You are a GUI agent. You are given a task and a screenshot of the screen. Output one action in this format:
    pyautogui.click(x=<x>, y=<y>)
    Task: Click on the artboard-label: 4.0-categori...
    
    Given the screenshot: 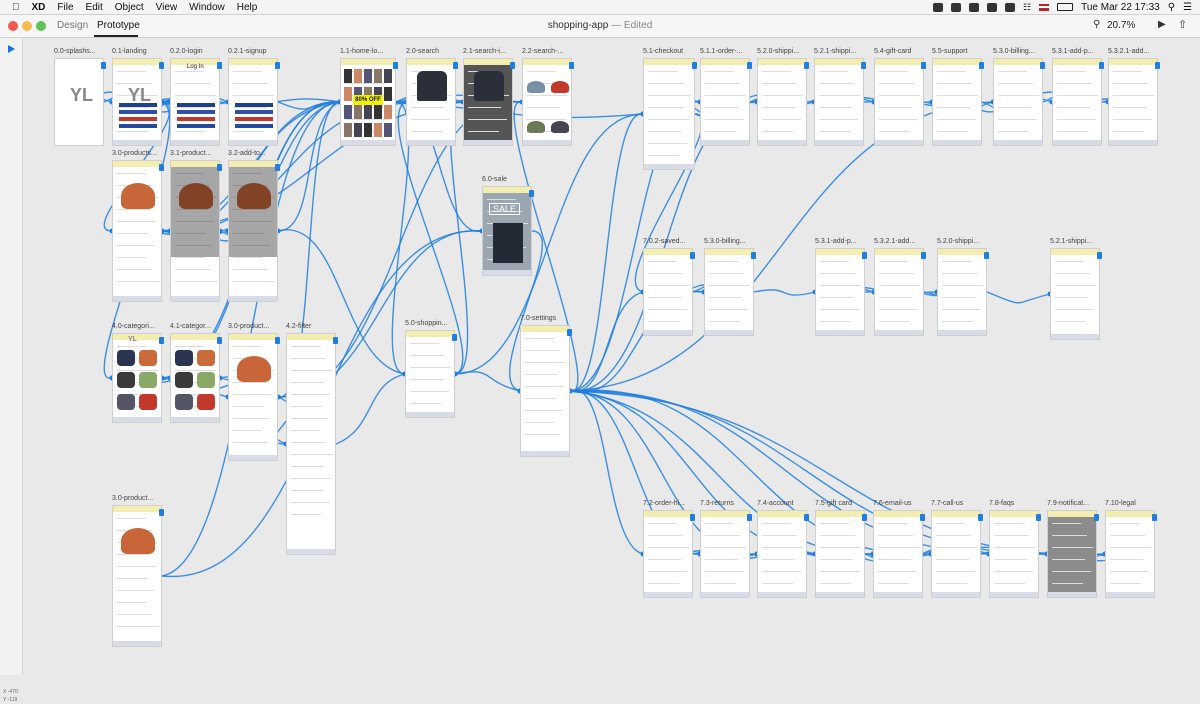 What is the action you would take?
    pyautogui.click(x=133, y=326)
    